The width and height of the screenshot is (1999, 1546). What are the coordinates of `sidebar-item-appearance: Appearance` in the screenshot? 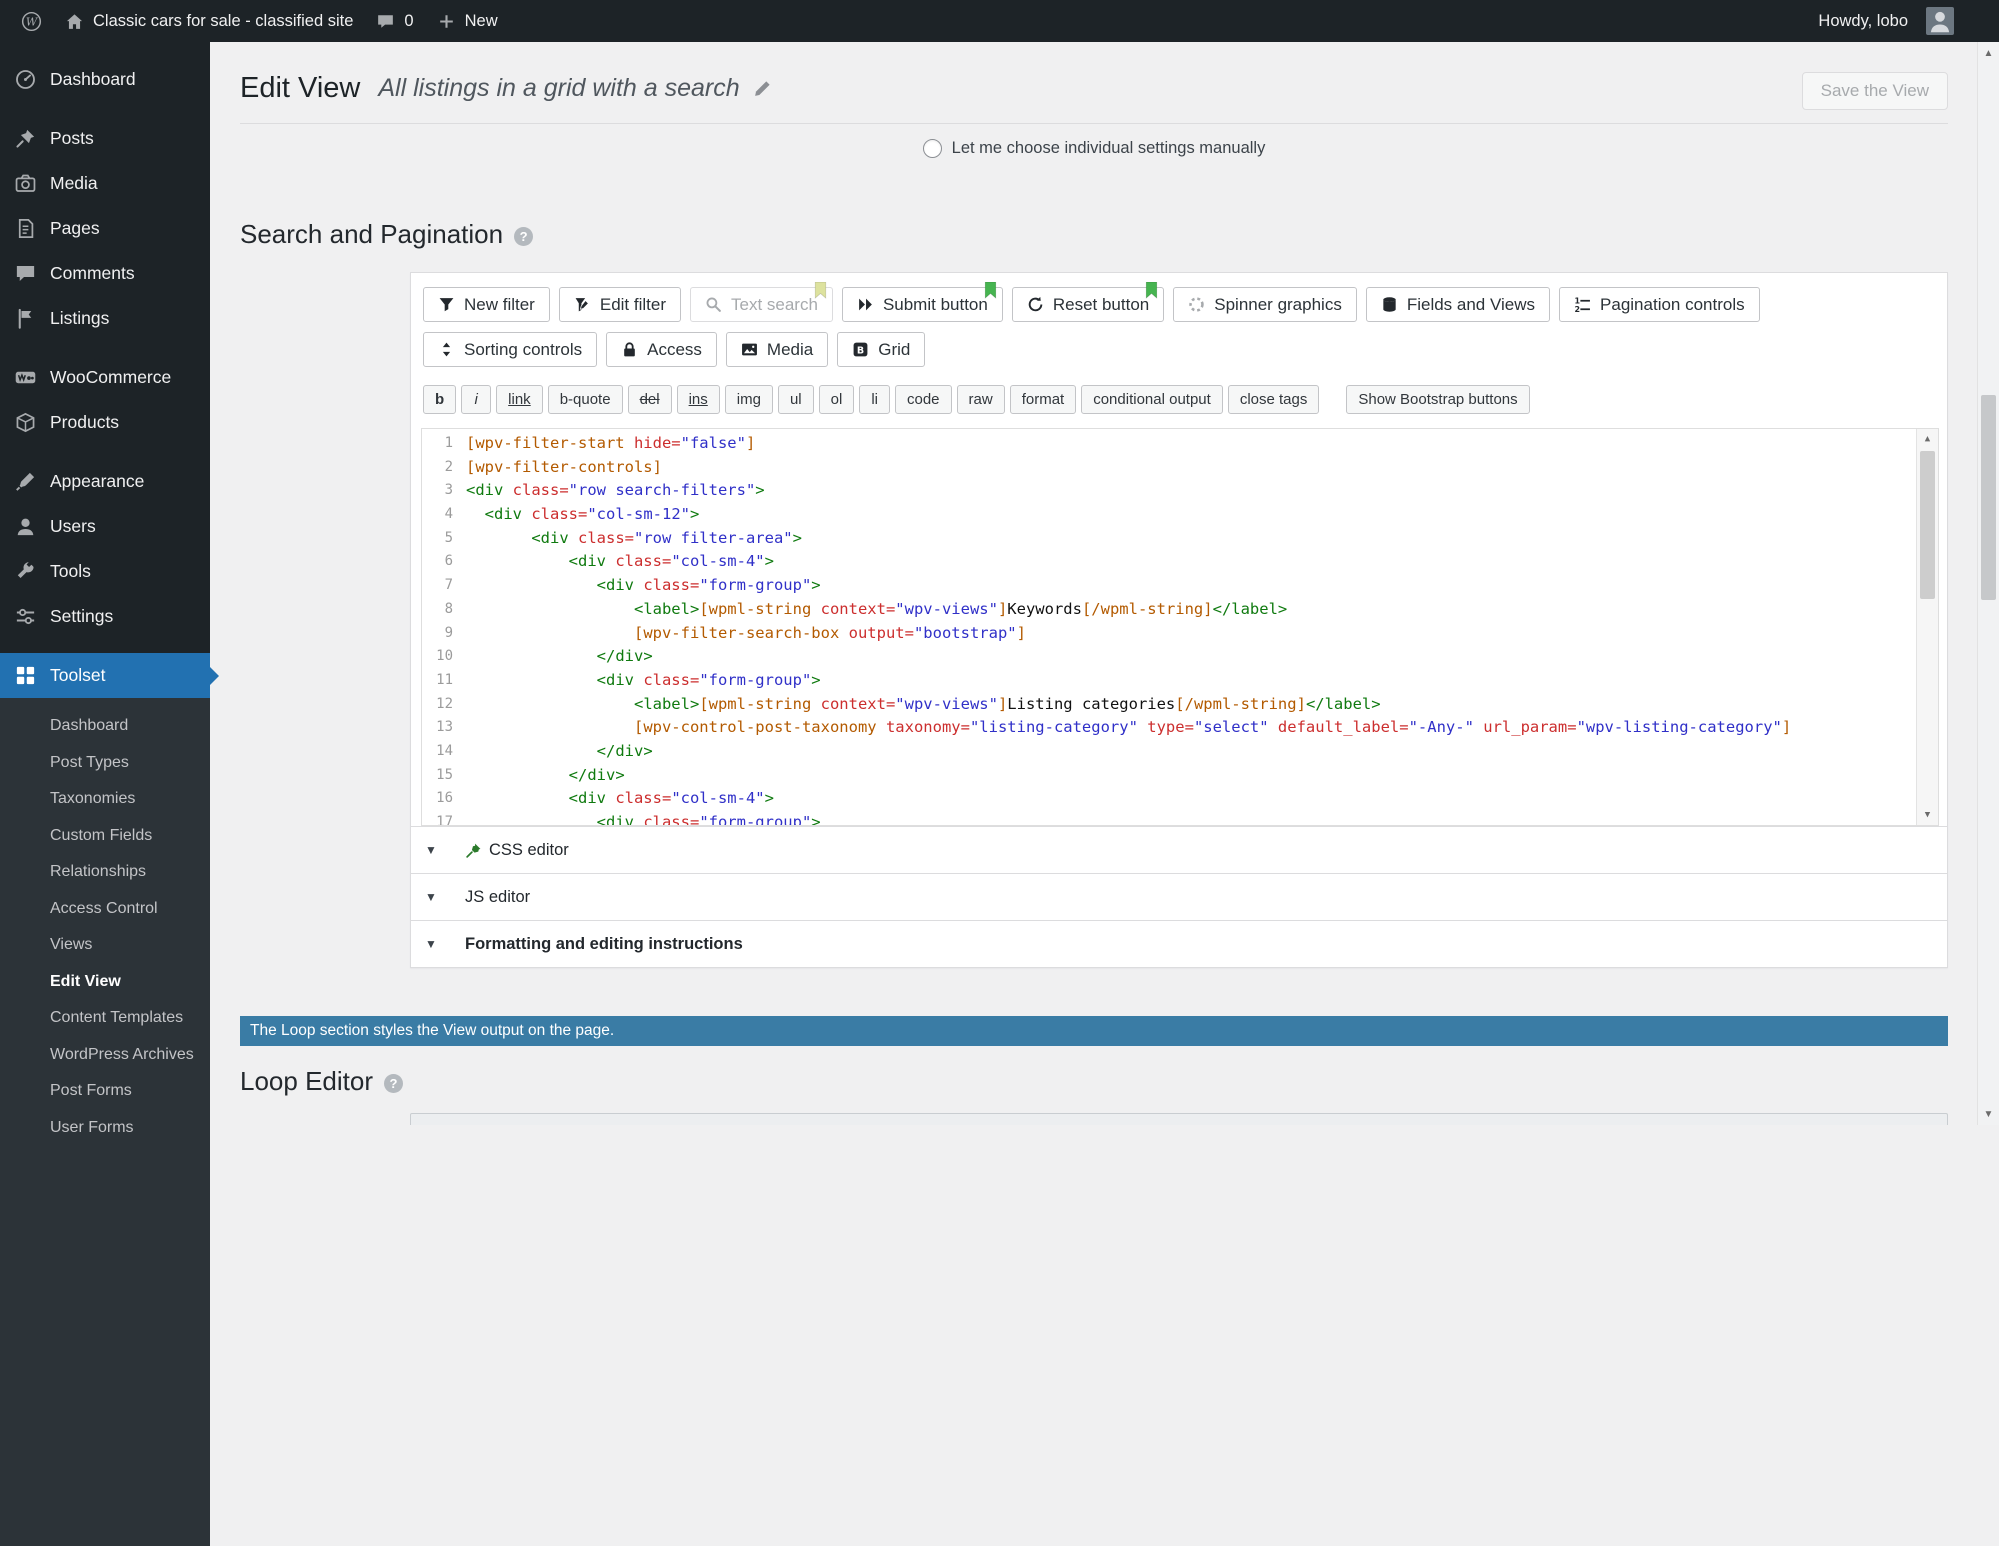 It's located at (105, 481).